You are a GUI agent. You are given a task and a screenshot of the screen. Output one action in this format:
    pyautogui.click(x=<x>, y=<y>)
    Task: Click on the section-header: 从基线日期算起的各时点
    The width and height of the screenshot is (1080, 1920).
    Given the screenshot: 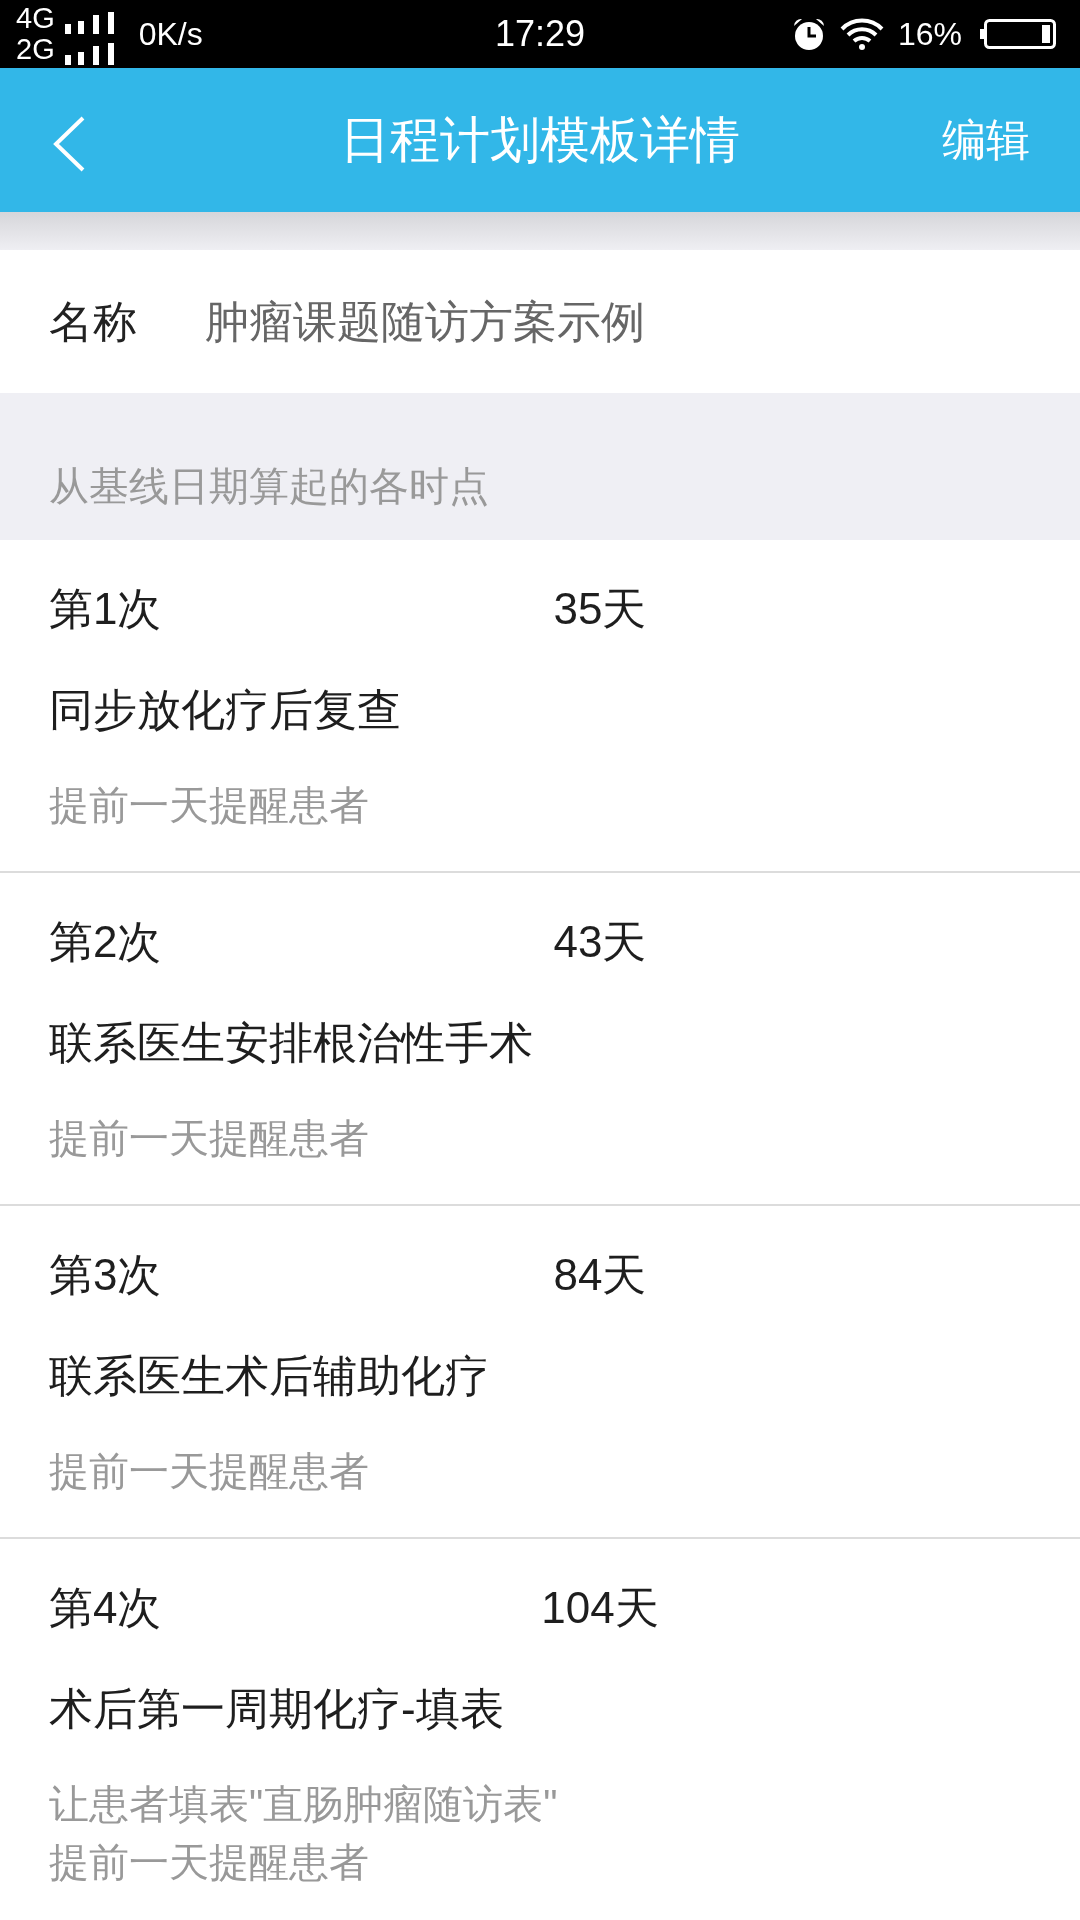 What is the action you would take?
    pyautogui.click(x=269, y=486)
    